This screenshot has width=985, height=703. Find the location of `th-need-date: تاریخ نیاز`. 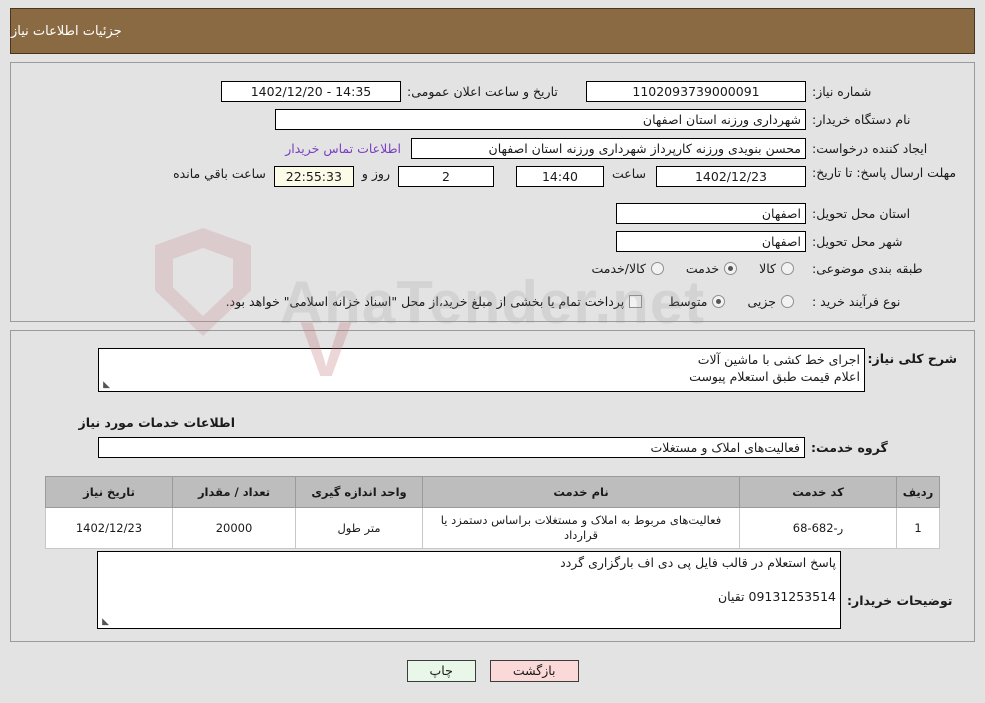

th-need-date: تاریخ نیاز is located at coordinates (109, 492).